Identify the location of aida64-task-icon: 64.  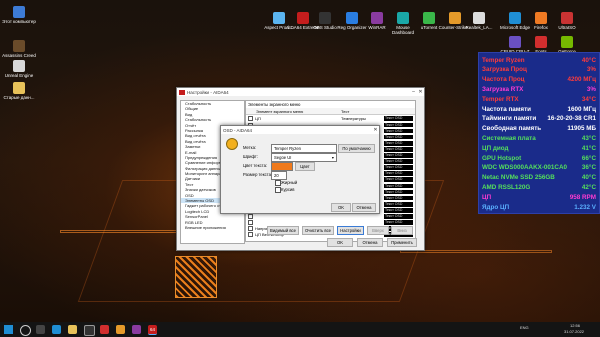
(152, 330).